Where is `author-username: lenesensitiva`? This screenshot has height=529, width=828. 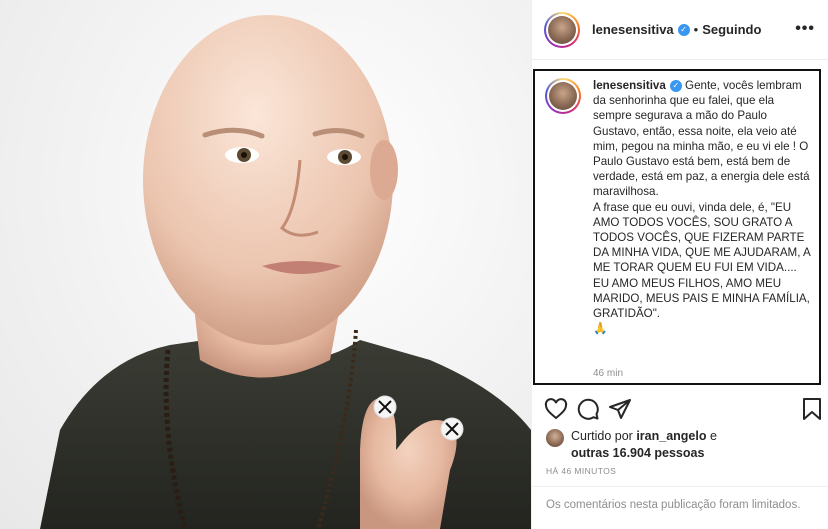 author-username: lenesensitiva is located at coordinates (633, 29).